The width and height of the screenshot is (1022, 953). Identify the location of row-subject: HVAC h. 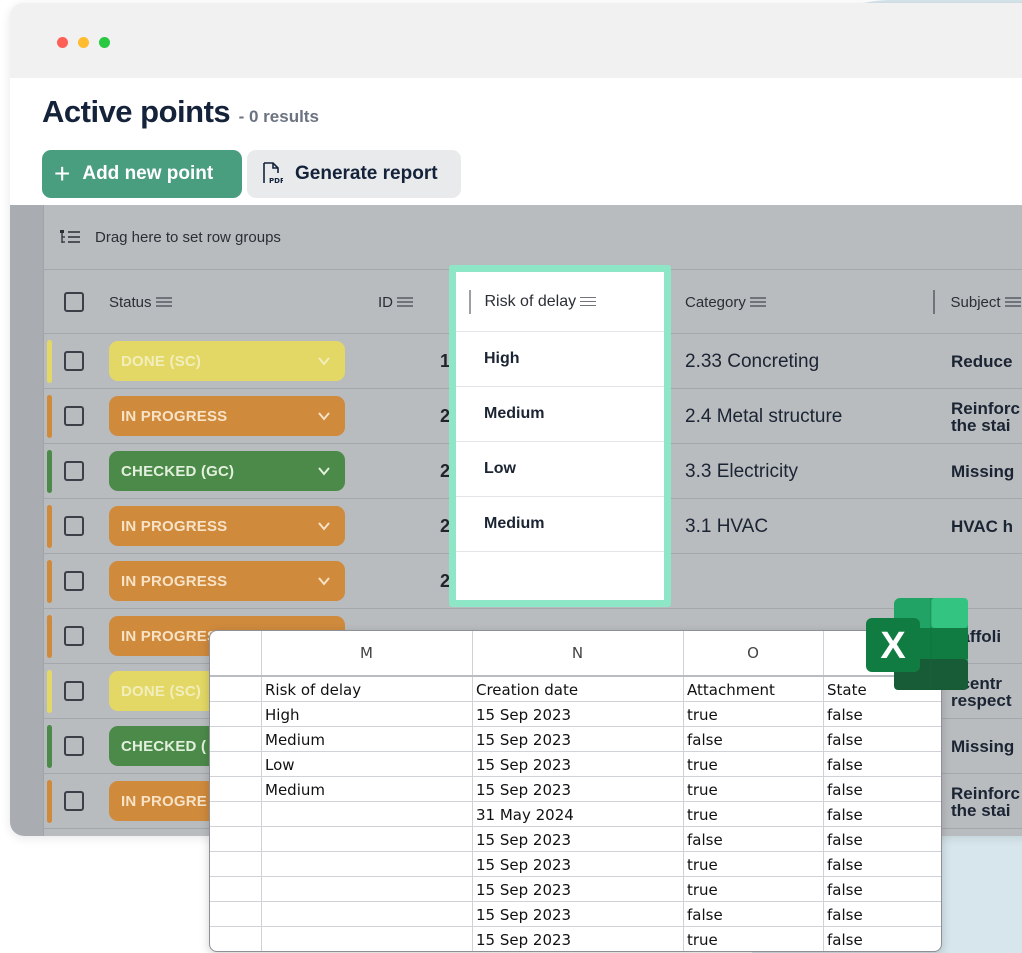
(982, 526).